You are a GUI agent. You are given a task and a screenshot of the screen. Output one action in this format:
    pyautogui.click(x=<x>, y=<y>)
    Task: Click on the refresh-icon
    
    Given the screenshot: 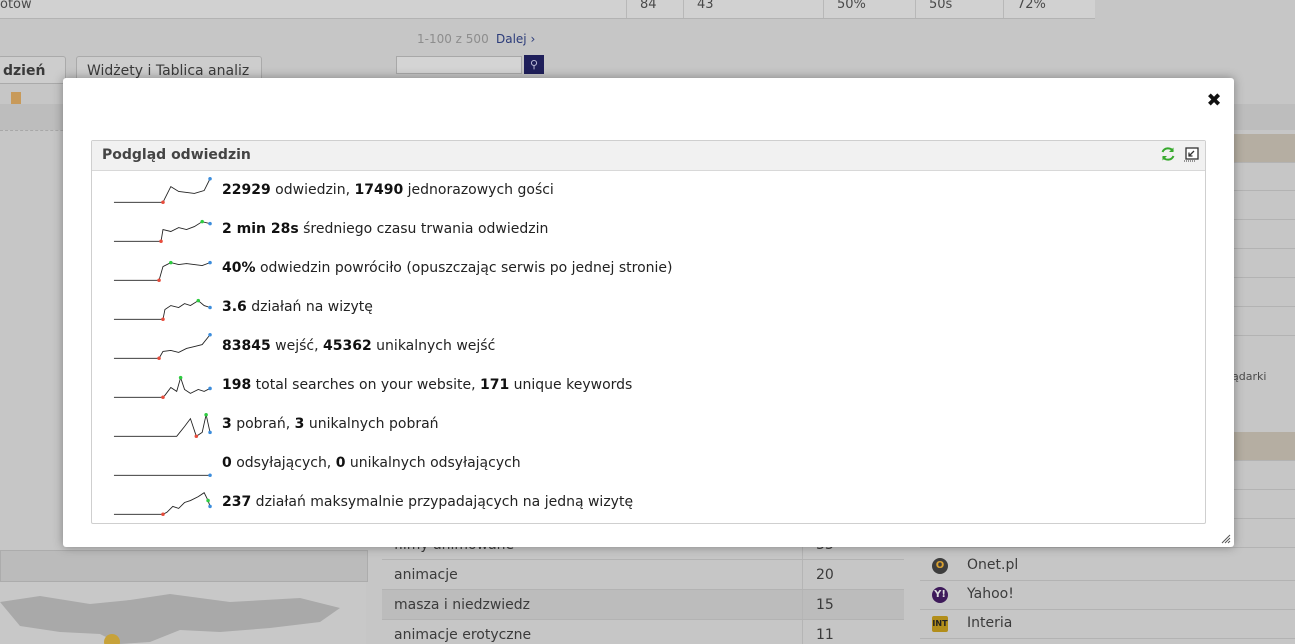 What is the action you would take?
    pyautogui.click(x=1168, y=154)
    